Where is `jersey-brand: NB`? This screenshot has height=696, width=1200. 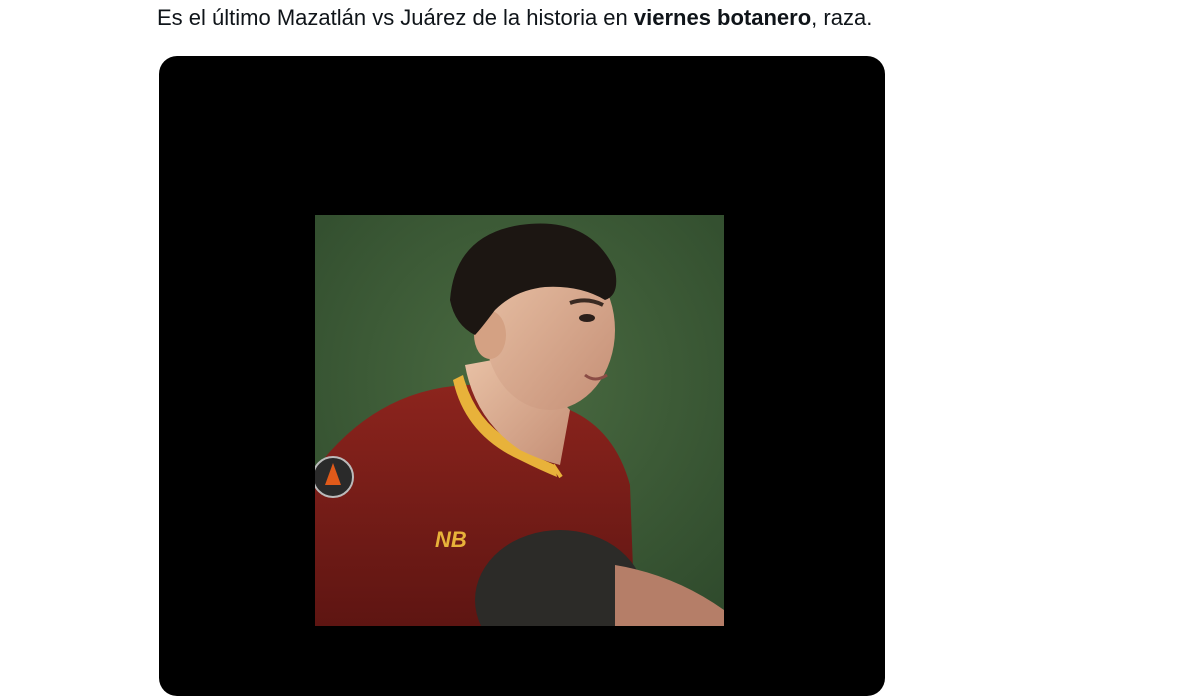 jersey-brand: NB is located at coordinates (451, 539).